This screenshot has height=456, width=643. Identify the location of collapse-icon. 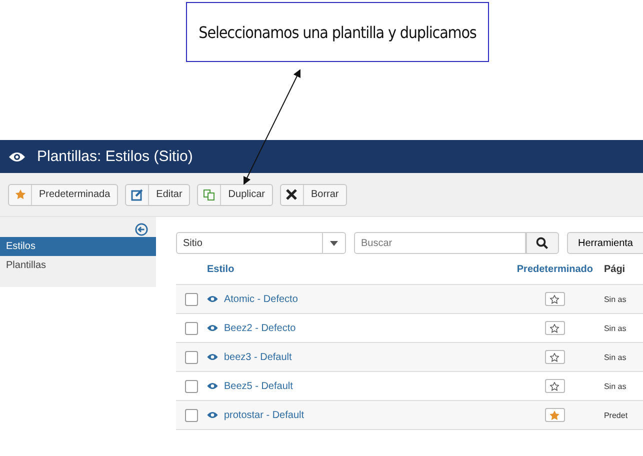
(141, 229).